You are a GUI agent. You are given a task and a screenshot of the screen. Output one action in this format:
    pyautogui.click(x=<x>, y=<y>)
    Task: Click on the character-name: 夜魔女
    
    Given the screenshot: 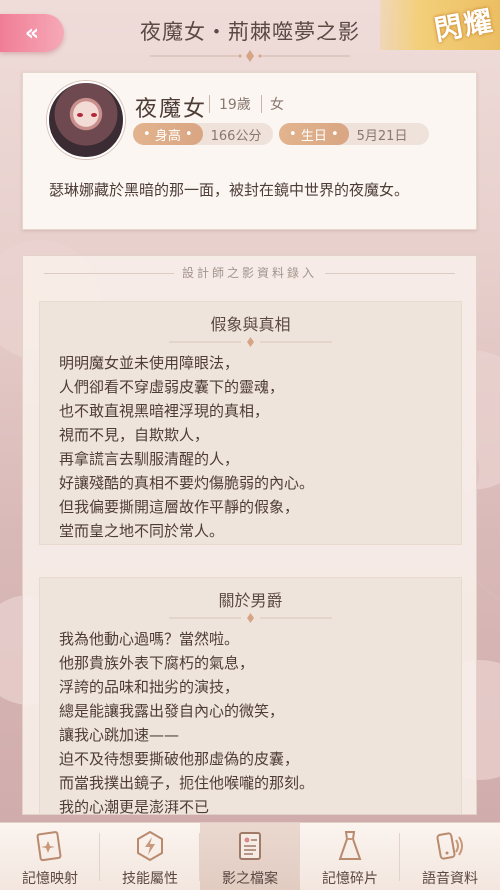 What is the action you would take?
    pyautogui.click(x=171, y=109)
    